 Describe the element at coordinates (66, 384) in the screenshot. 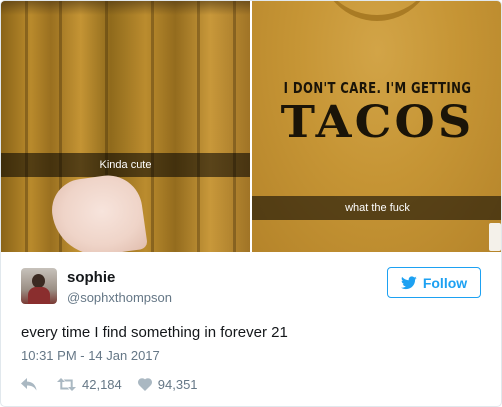

I see `retweet-icon` at that location.